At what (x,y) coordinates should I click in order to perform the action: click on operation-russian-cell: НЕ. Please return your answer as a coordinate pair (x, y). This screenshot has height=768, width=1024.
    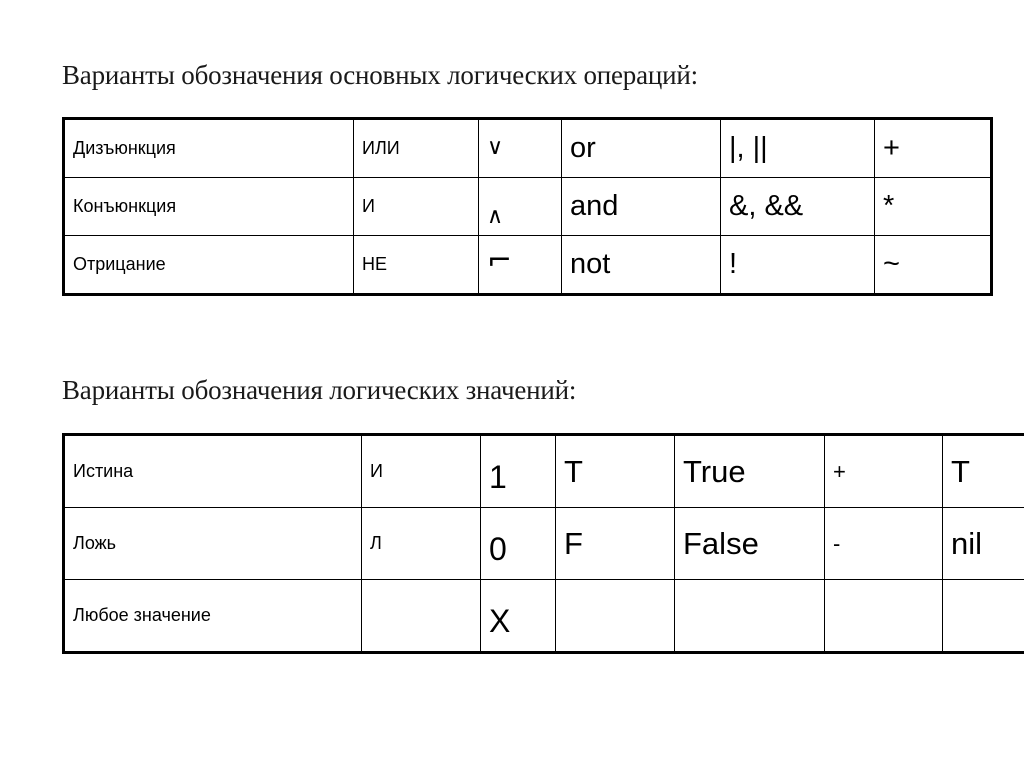
    Looking at the image, I should click on (416, 265).